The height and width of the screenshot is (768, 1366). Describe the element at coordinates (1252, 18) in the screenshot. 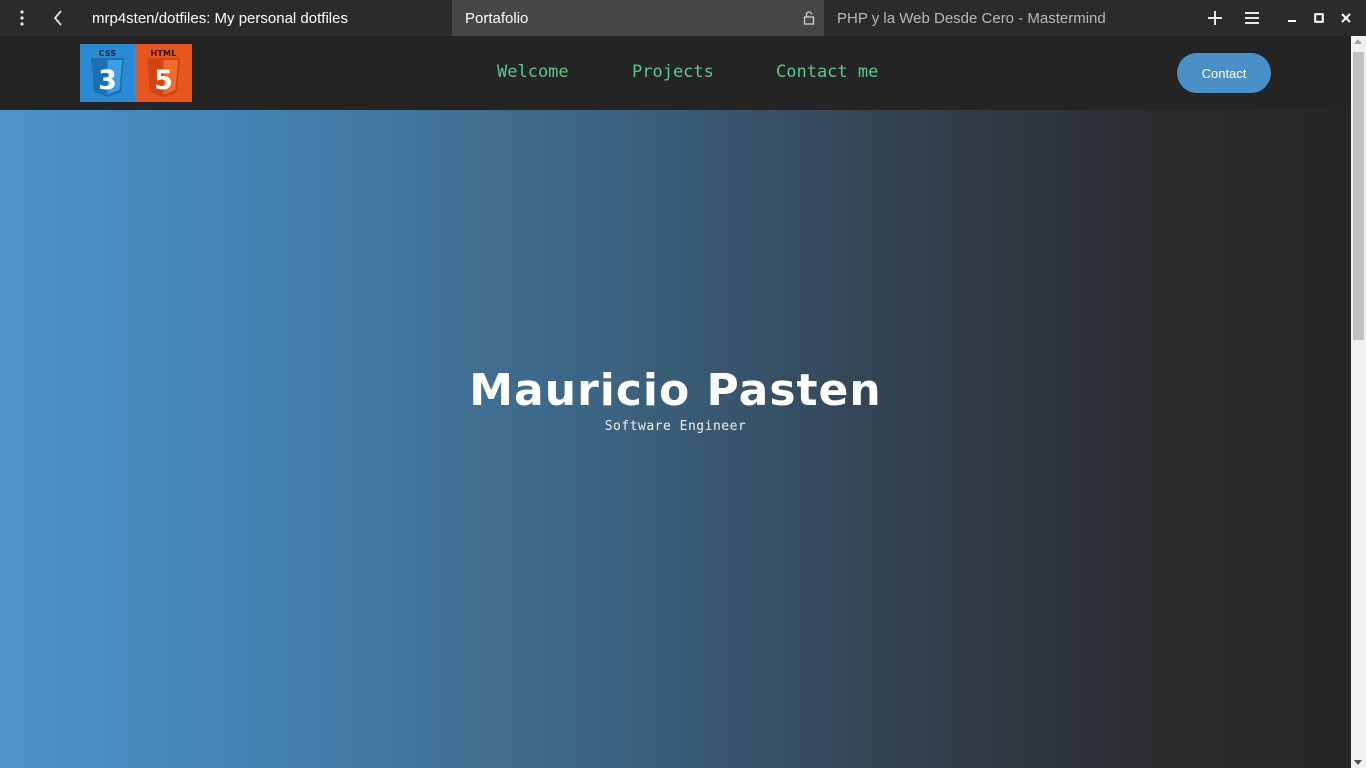

I see `hamburger-icon` at that location.